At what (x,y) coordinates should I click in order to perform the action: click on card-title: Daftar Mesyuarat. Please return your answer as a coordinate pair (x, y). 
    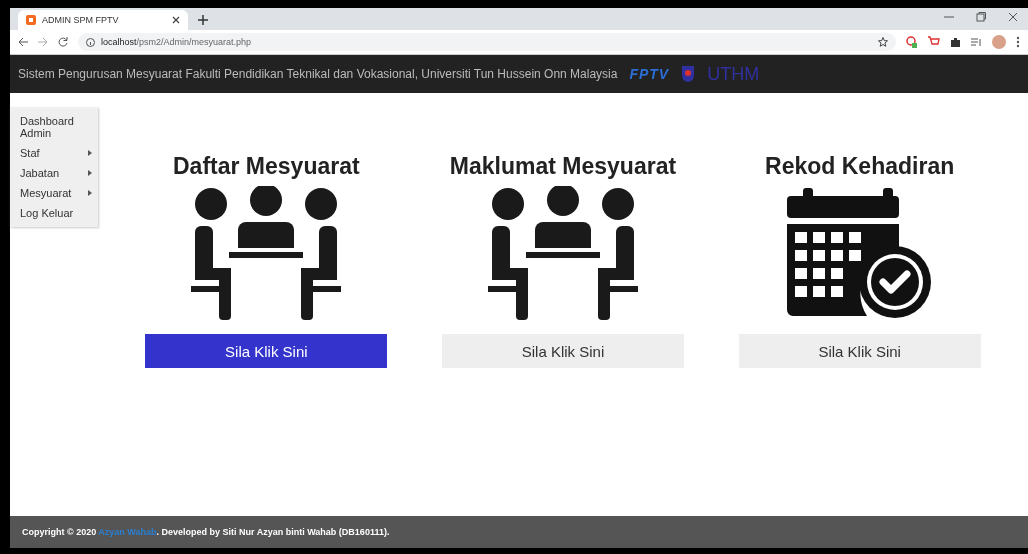
    Looking at the image, I should click on (266, 166).